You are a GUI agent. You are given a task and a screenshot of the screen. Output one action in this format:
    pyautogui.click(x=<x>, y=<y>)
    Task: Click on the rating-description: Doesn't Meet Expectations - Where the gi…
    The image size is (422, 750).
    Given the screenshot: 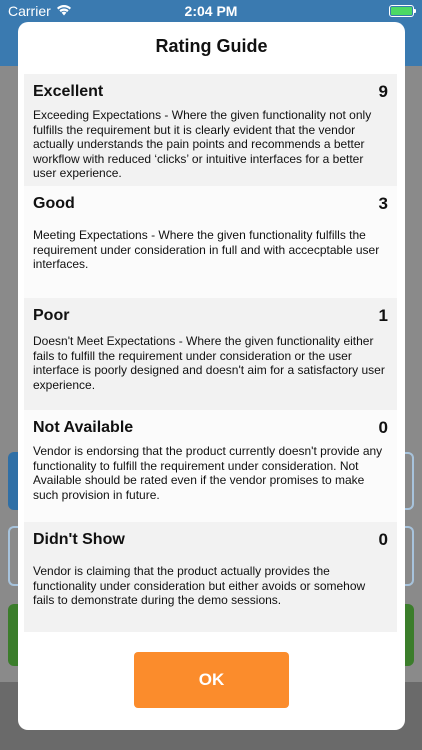 What is the action you would take?
    pyautogui.click(x=209, y=363)
    